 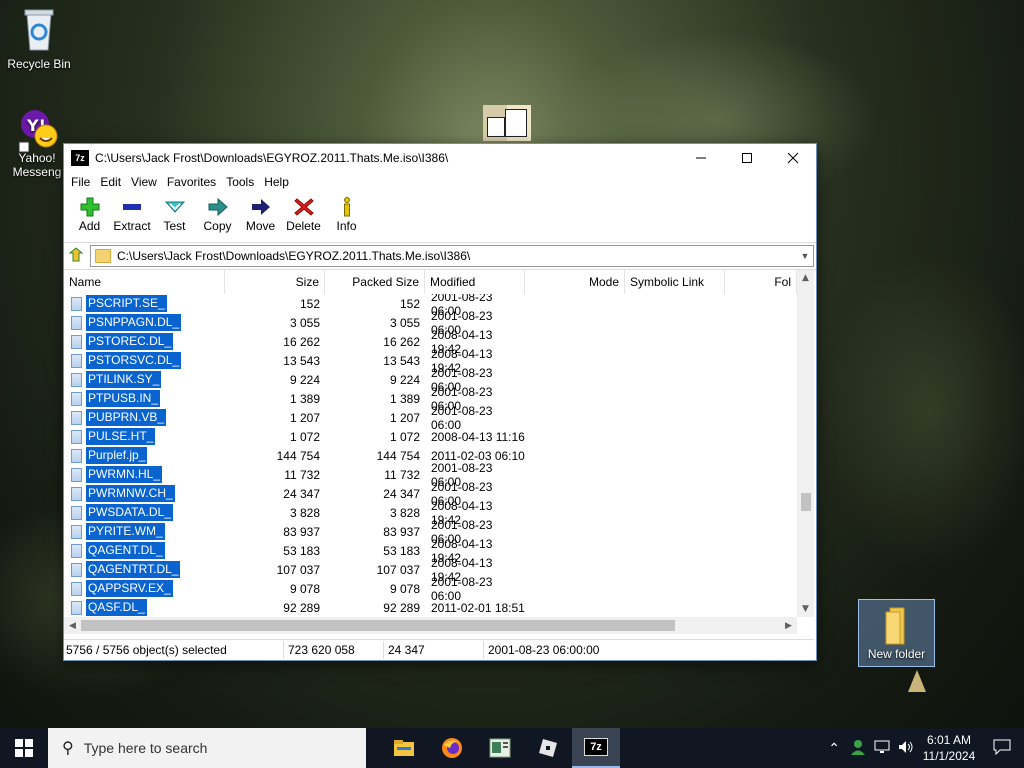 I want to click on scroll-down-icon: ▼, so click(x=805, y=609).